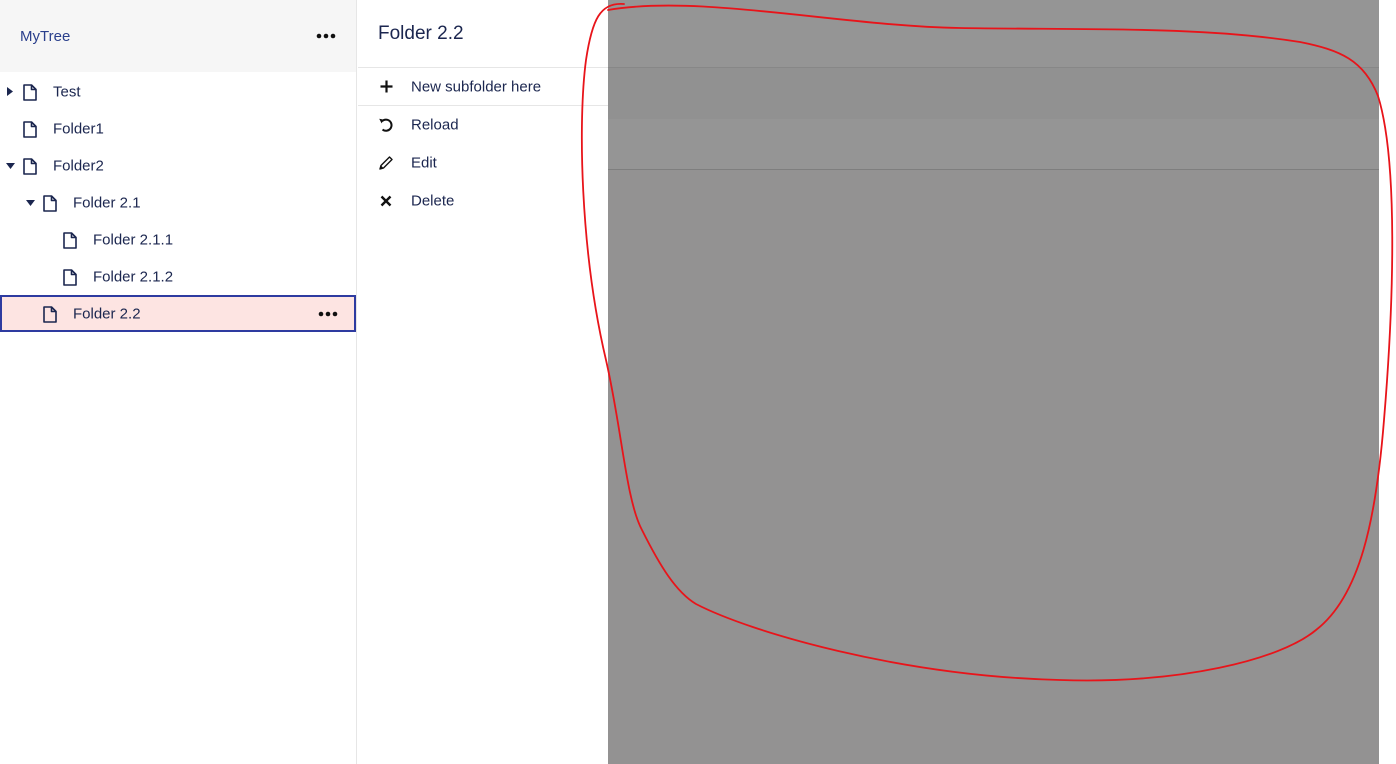 This screenshot has width=1396, height=764. Describe the element at coordinates (178, 239) in the screenshot. I see `tree-item-folder-2-1-1: Folder 2.1.1` at that location.